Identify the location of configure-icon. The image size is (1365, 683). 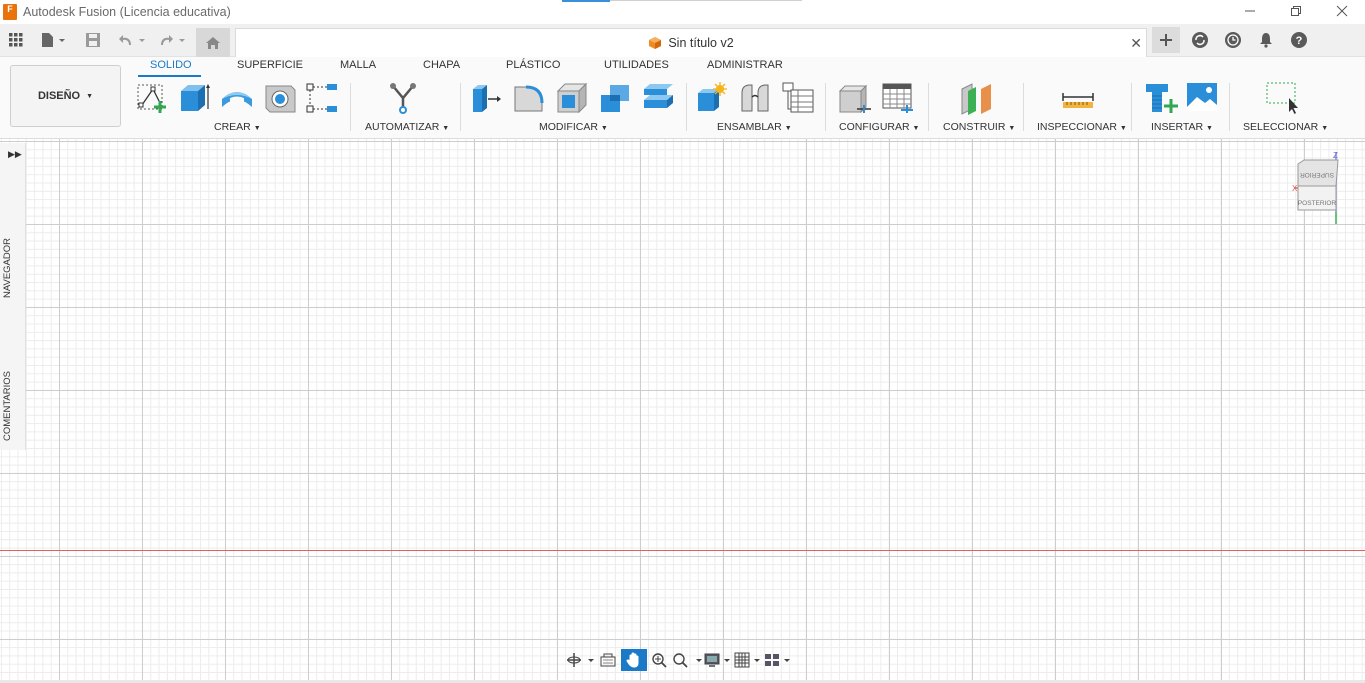
(855, 98).